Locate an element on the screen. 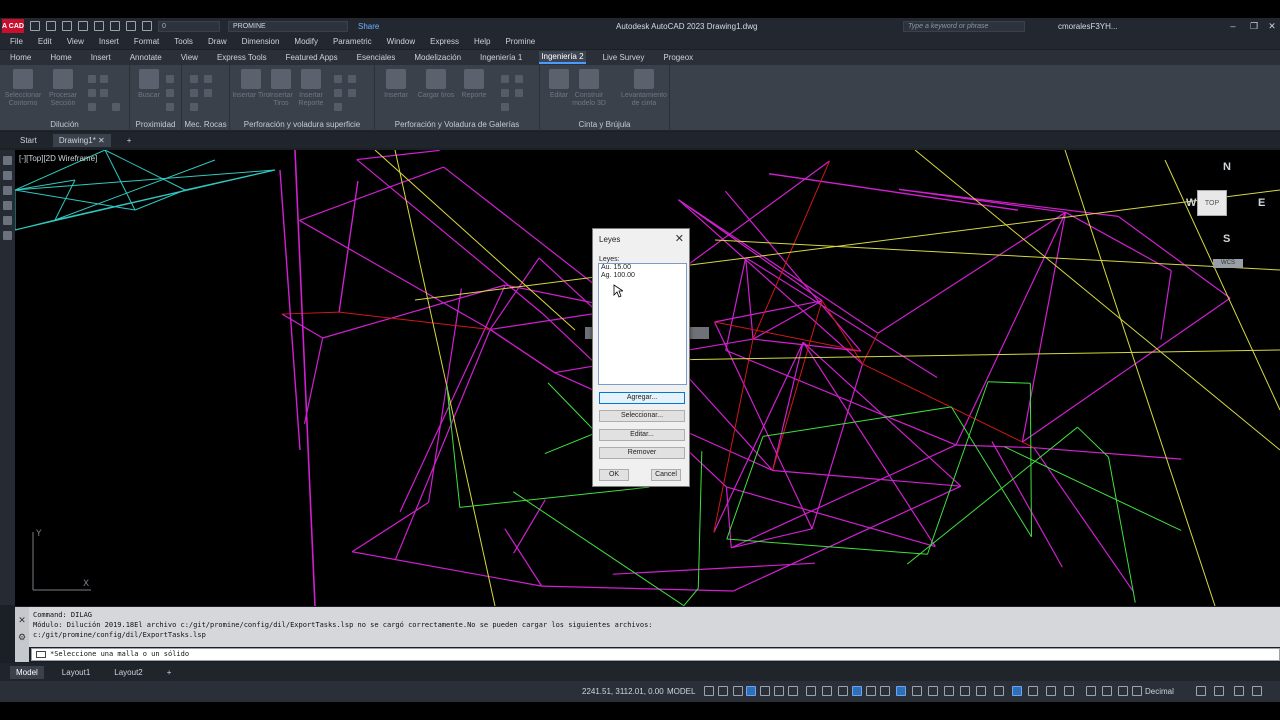 This screenshot has height=720, width=1280. menu-format: Format is located at coordinates (146, 41).